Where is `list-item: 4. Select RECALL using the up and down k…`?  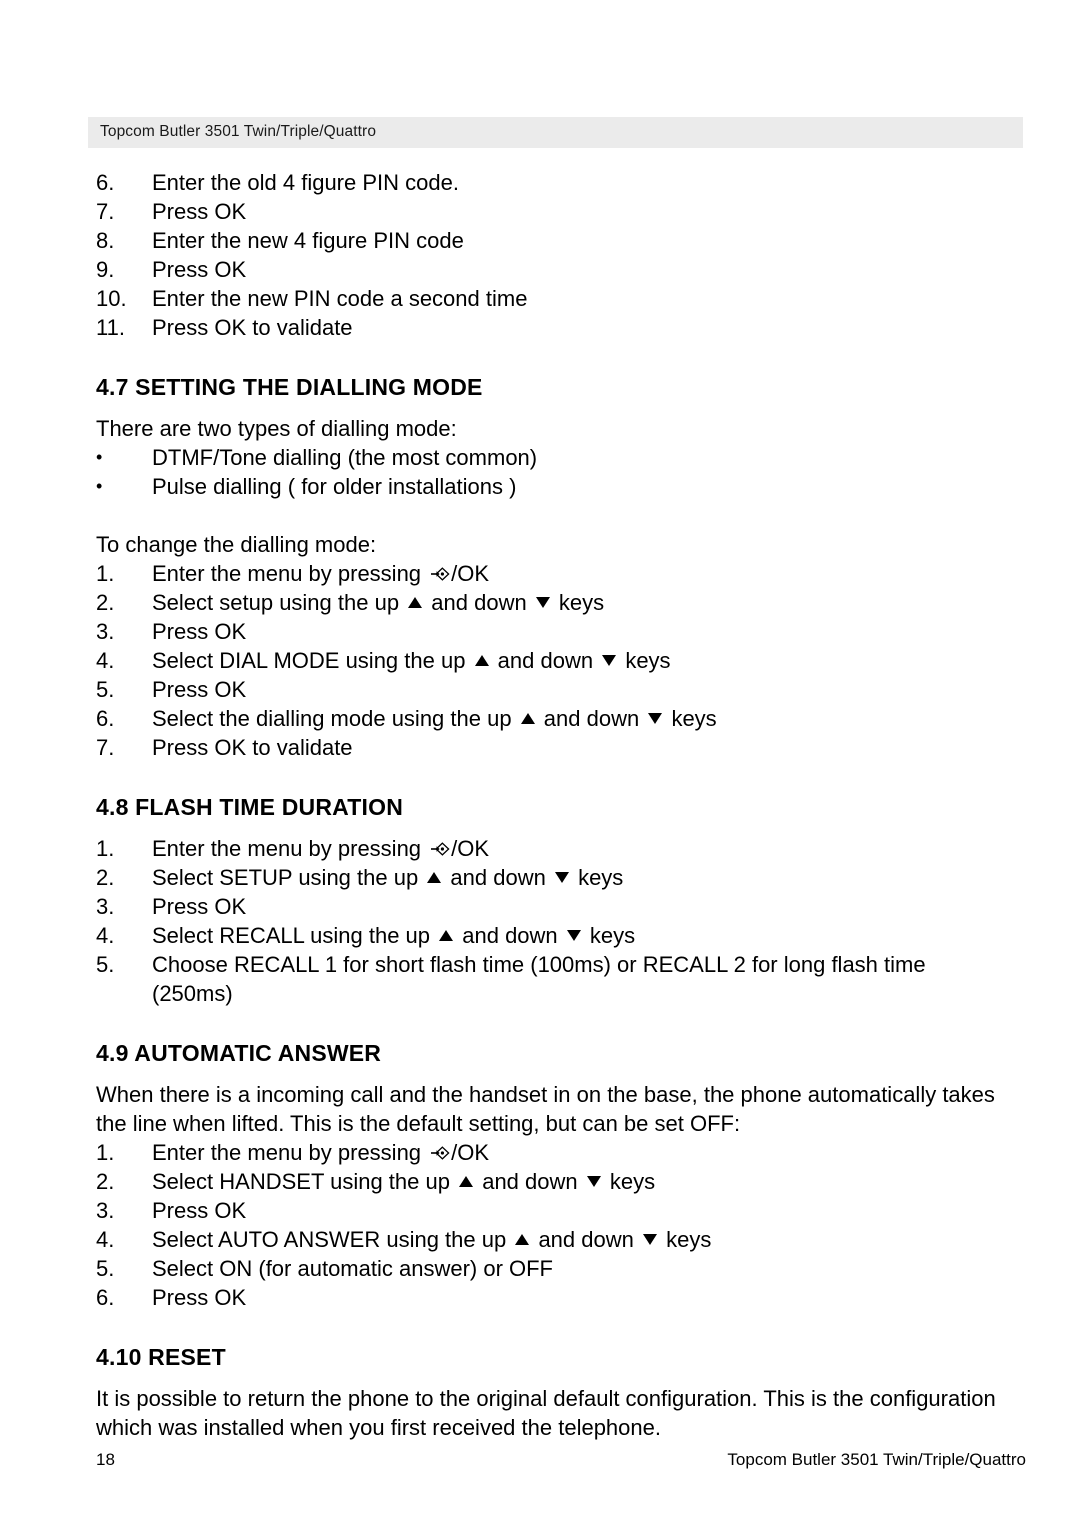
list-item: 4. Select RECALL using the up and down k… is located at coordinates (561, 935).